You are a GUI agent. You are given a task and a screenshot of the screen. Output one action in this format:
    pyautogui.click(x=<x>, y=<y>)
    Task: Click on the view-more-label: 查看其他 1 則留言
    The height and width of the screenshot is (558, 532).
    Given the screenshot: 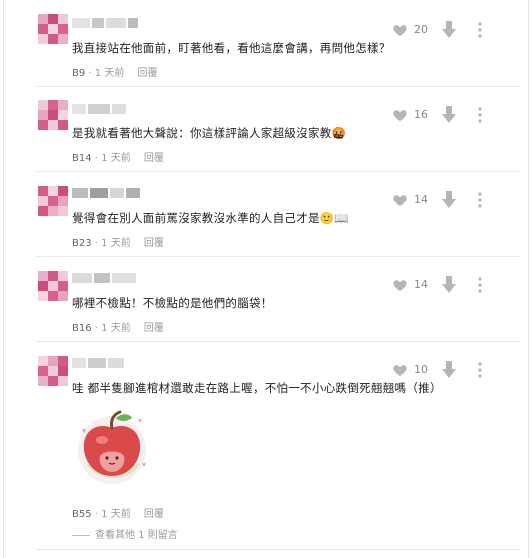 What is the action you would take?
    pyautogui.click(x=136, y=535)
    